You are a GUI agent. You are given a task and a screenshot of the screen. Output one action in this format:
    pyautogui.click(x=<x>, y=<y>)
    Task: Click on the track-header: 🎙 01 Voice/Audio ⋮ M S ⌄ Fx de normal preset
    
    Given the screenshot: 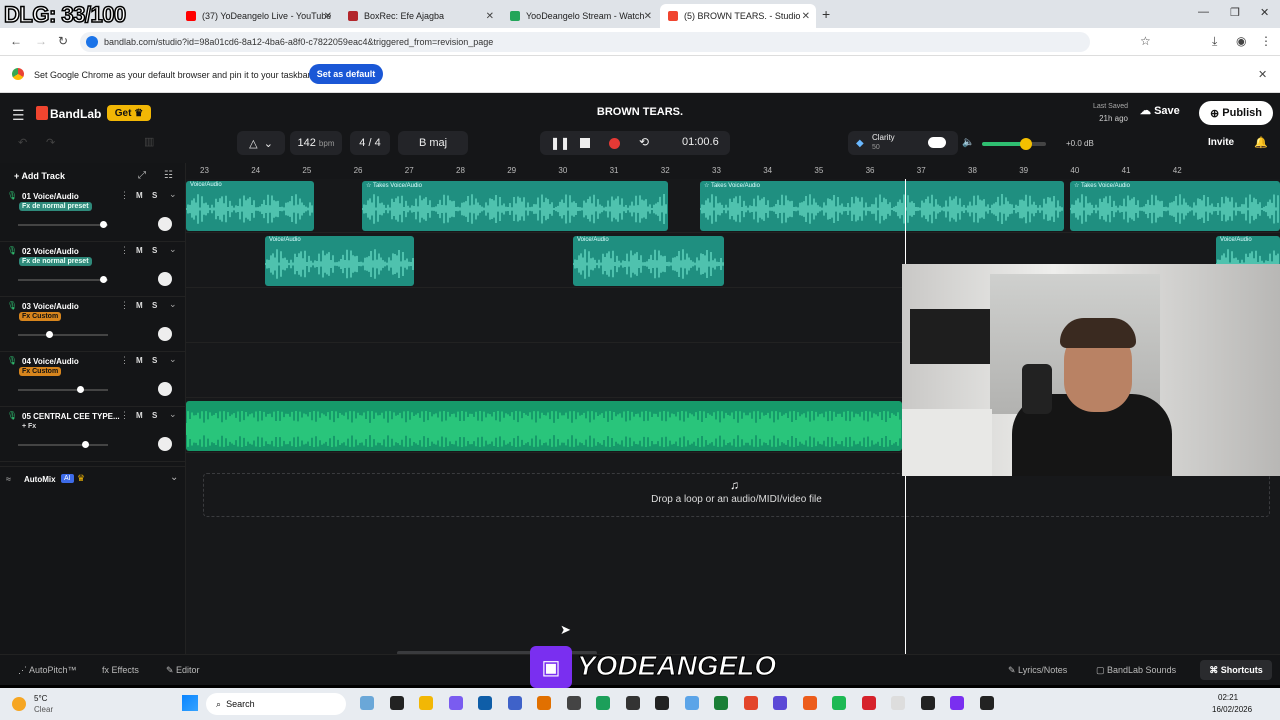 What is the action you would take?
    pyautogui.click(x=93, y=214)
    